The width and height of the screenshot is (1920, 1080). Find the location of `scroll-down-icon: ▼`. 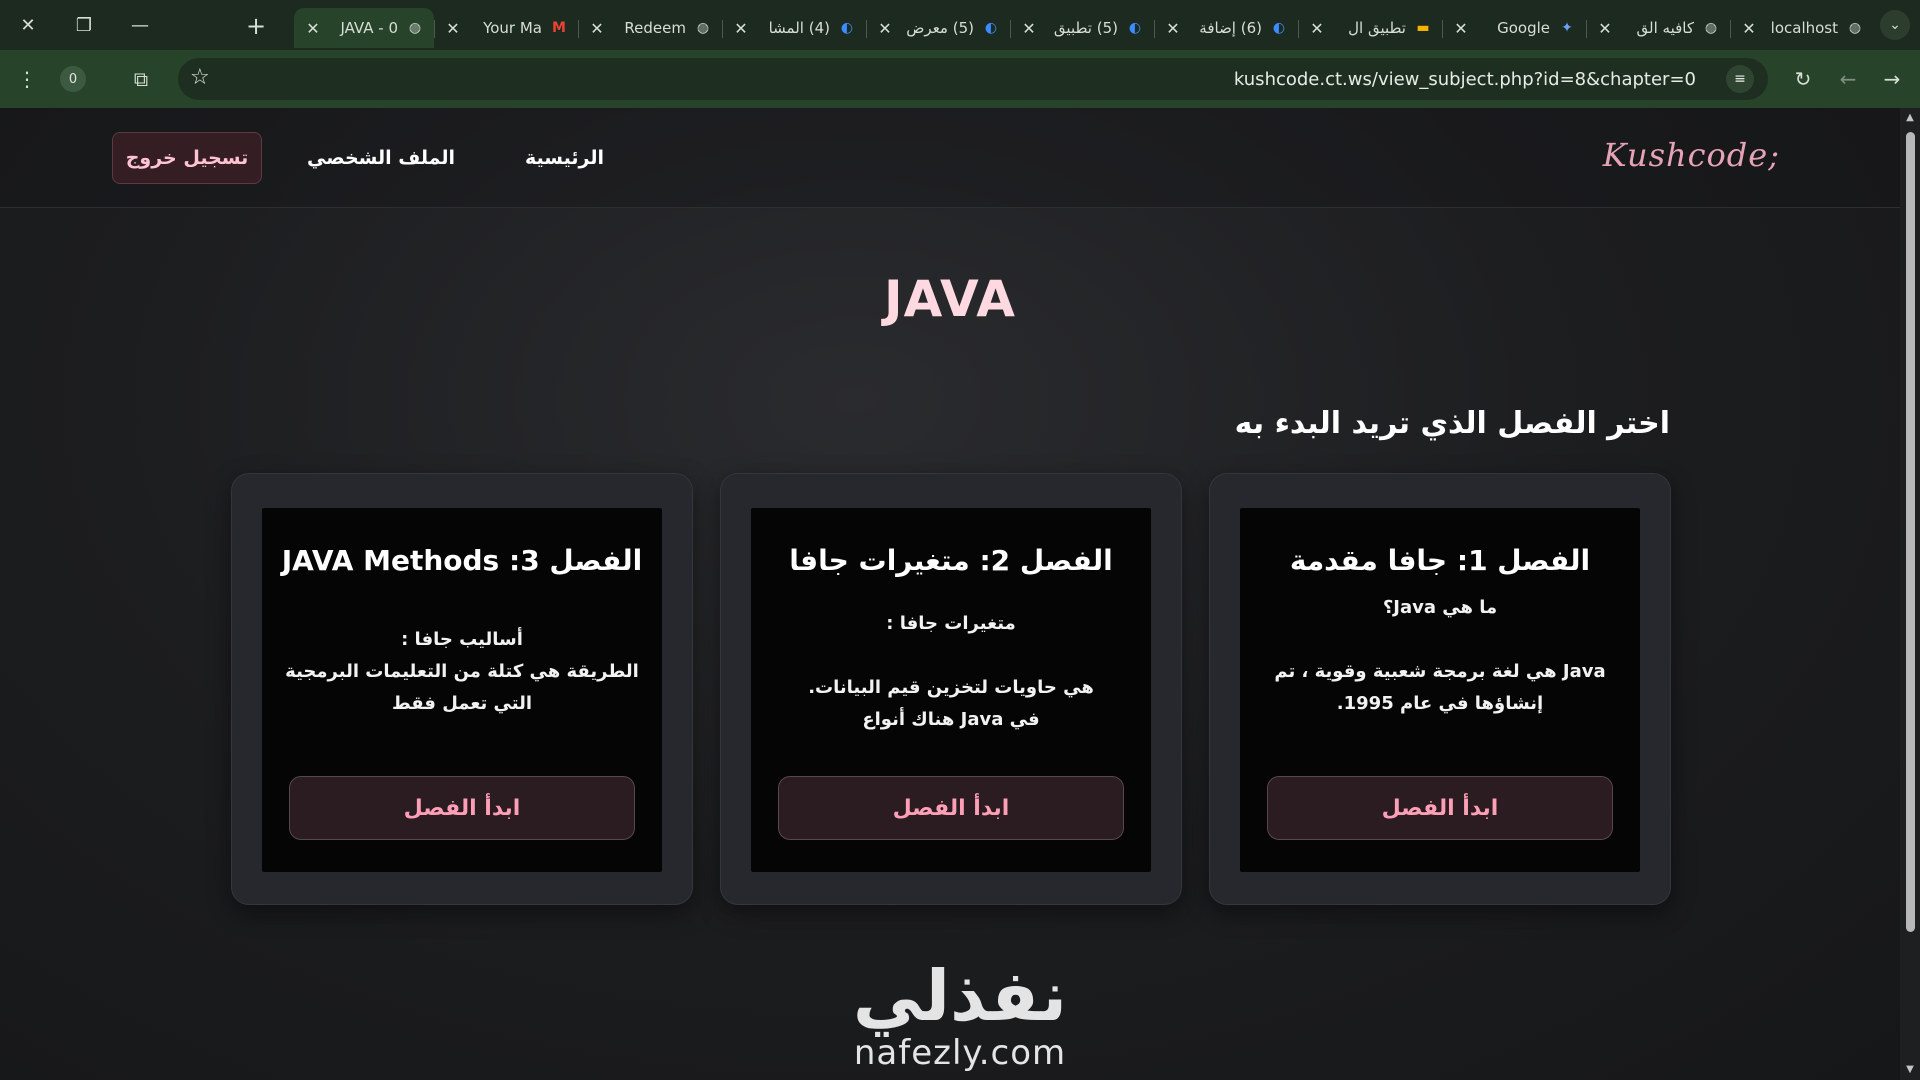

scroll-down-icon: ▼ is located at coordinates (1910, 1070).